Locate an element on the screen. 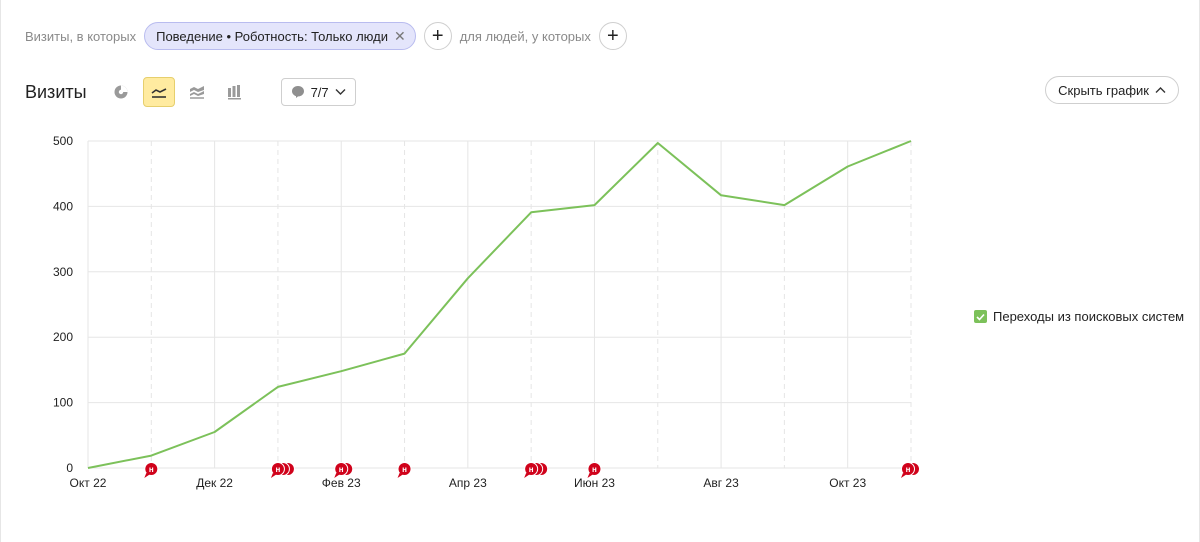  x-tick-label: Окт 23 is located at coordinates (847, 483).